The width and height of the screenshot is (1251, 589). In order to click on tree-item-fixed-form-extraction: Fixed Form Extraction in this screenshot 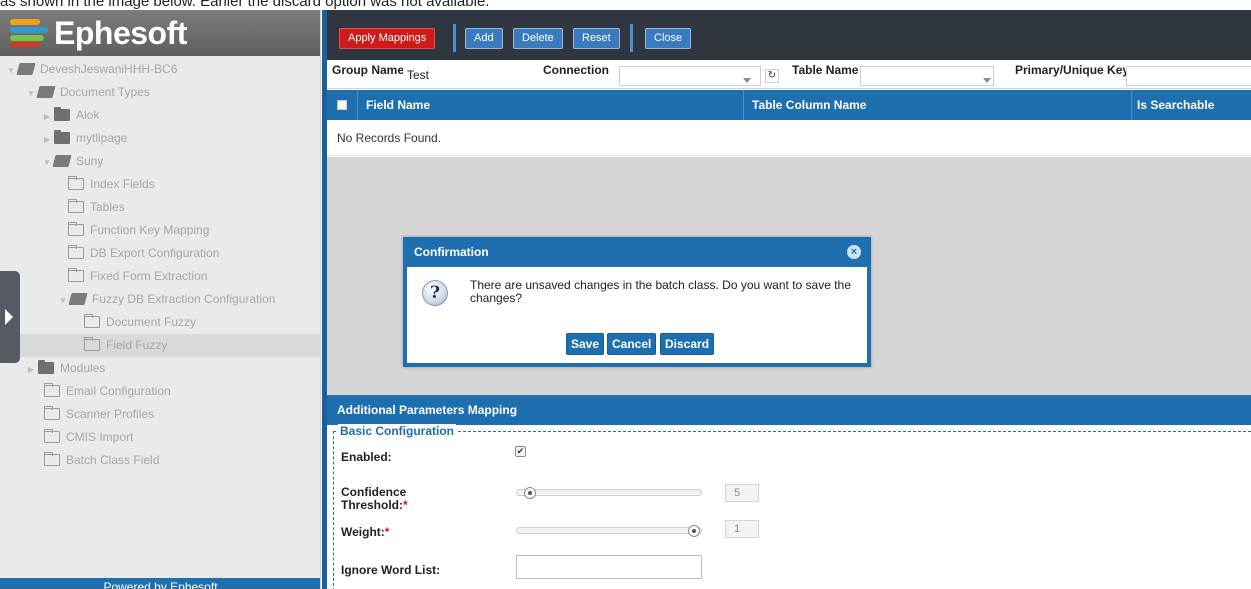, I will do `click(136, 276)`.